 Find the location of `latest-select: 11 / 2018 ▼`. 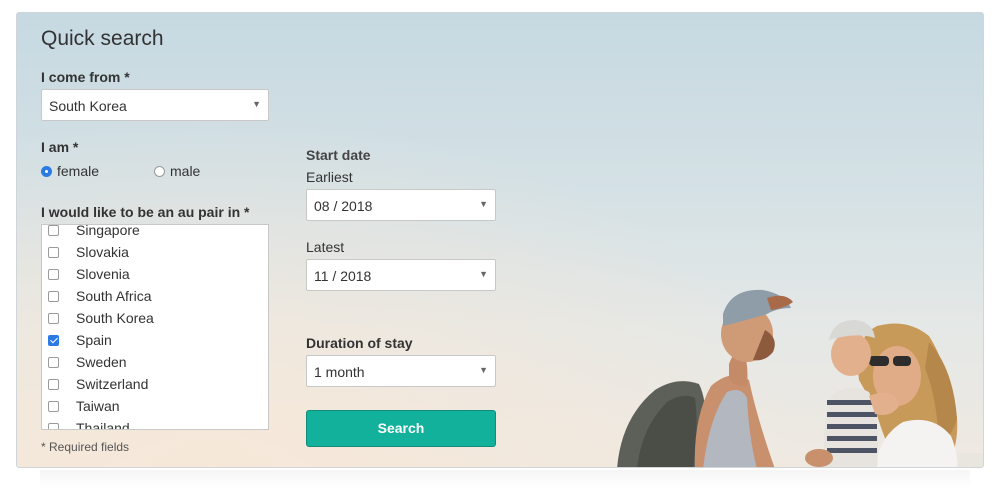

latest-select: 11 / 2018 ▼ is located at coordinates (401, 275).